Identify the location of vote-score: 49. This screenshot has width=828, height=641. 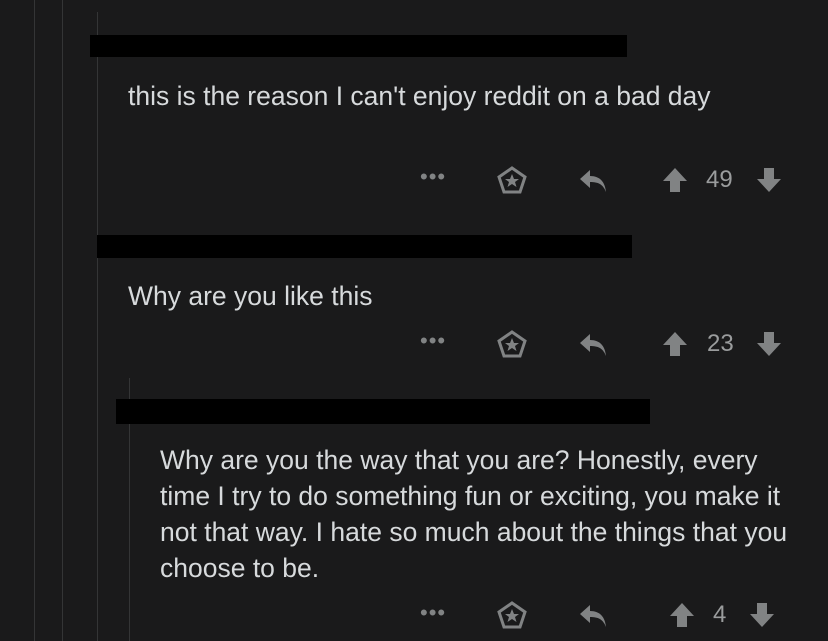
(719, 179).